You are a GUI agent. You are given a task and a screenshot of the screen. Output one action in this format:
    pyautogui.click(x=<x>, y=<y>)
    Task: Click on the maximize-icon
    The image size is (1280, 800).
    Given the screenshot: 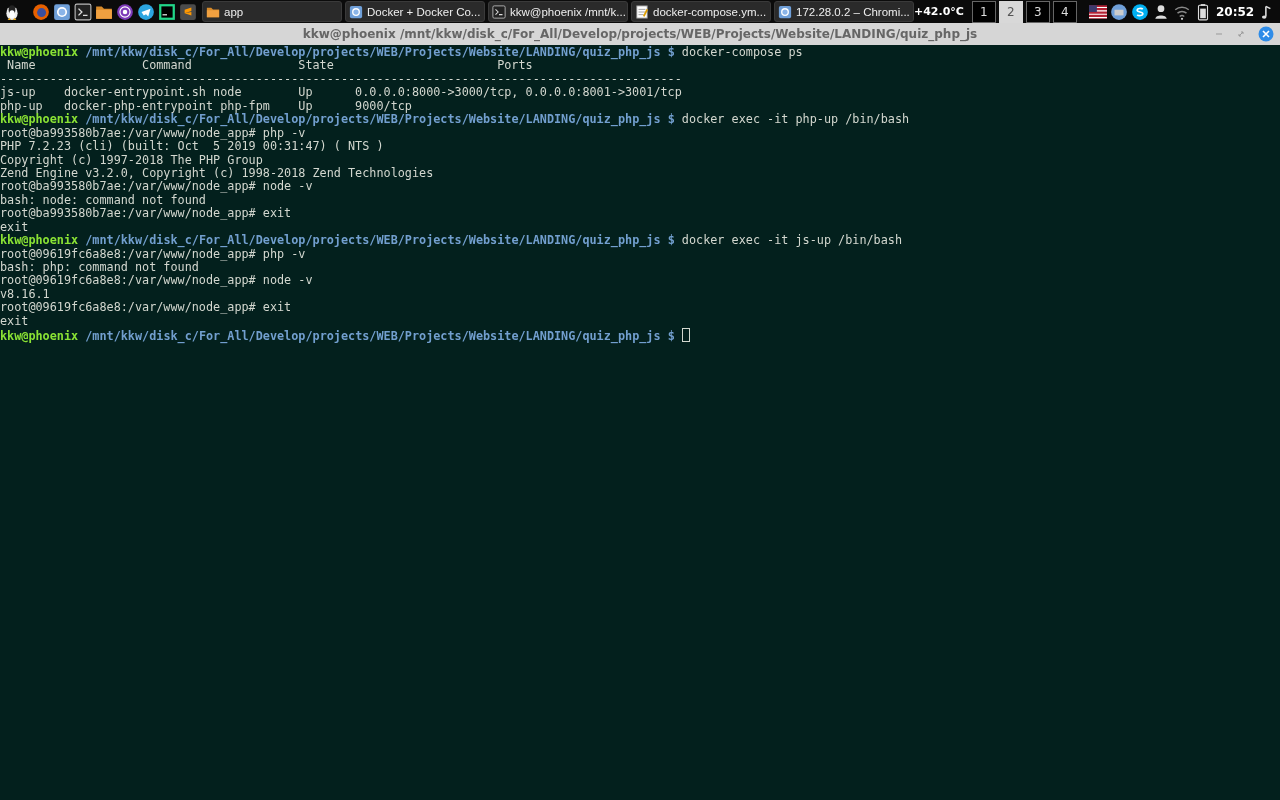 What is the action you would take?
    pyautogui.click(x=1241, y=34)
    